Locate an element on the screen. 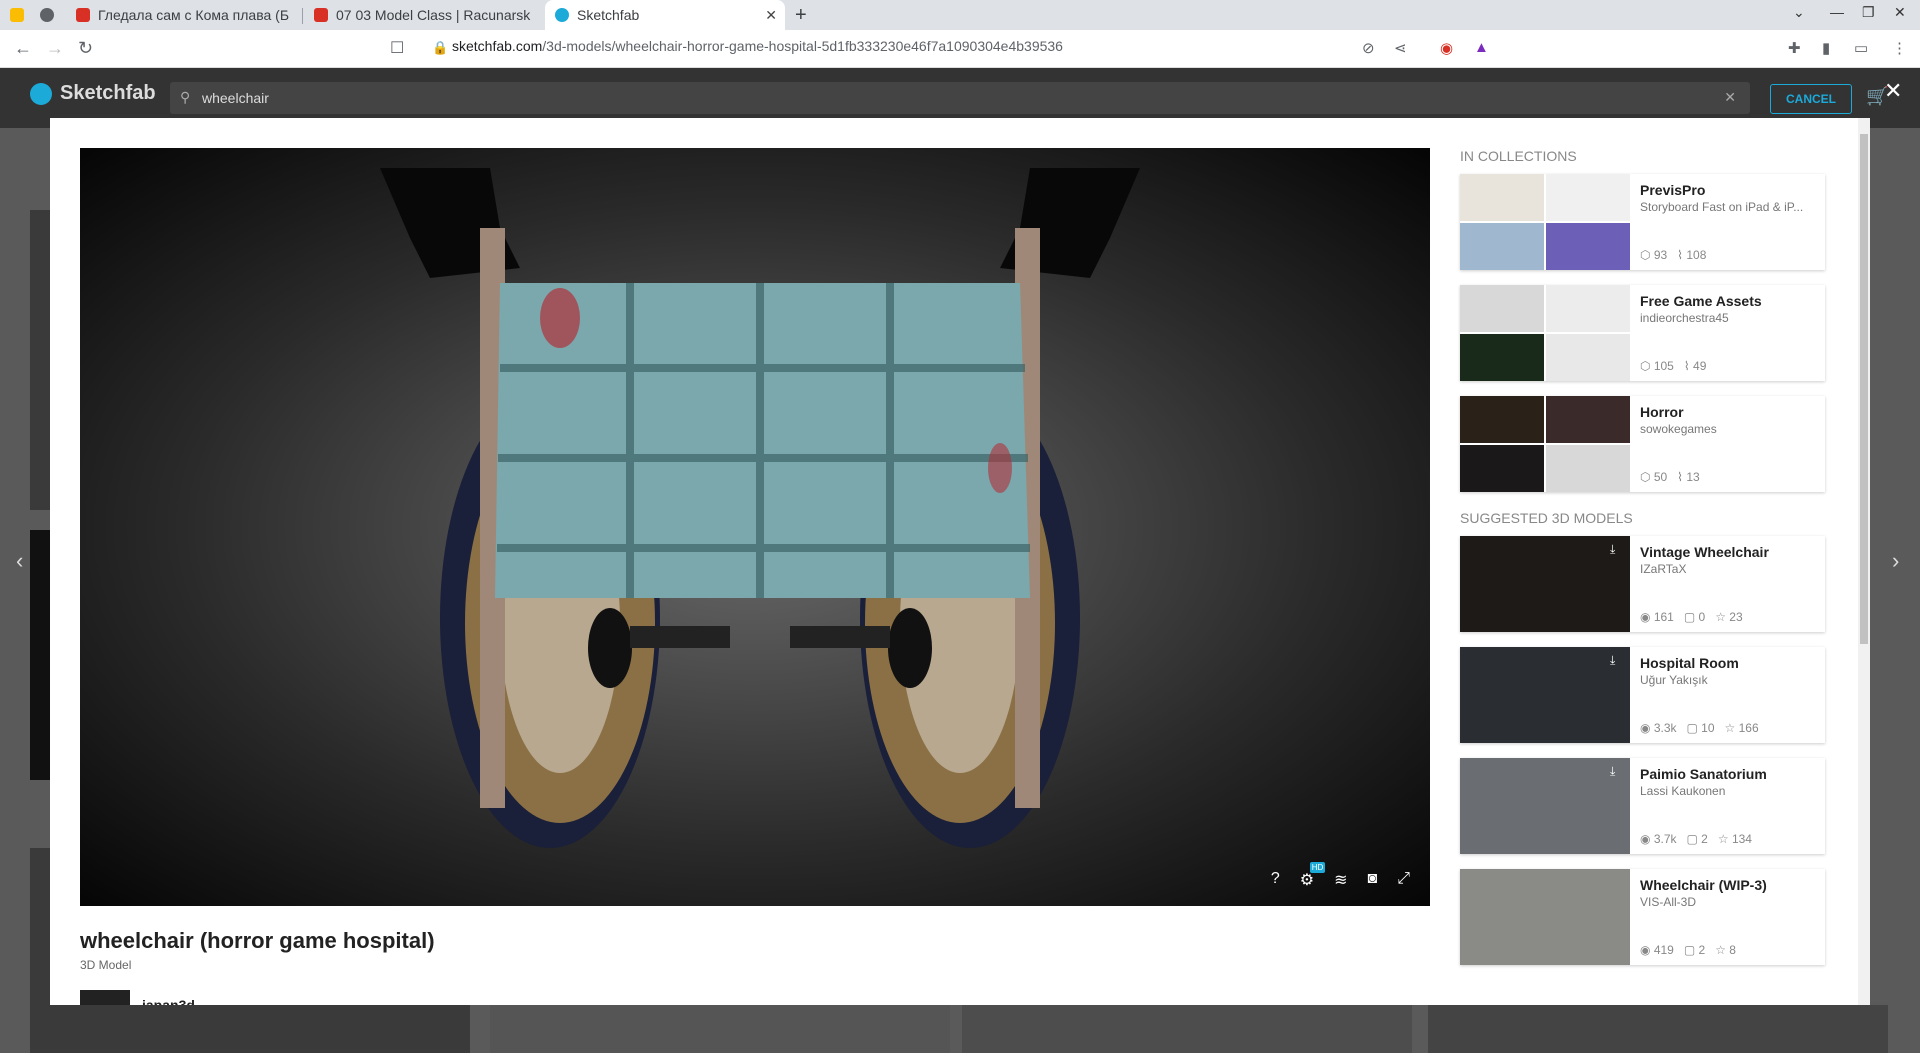 This screenshot has width=1920, height=1053. tab-sketchfab: Sketchfab ✕ is located at coordinates (665, 15).